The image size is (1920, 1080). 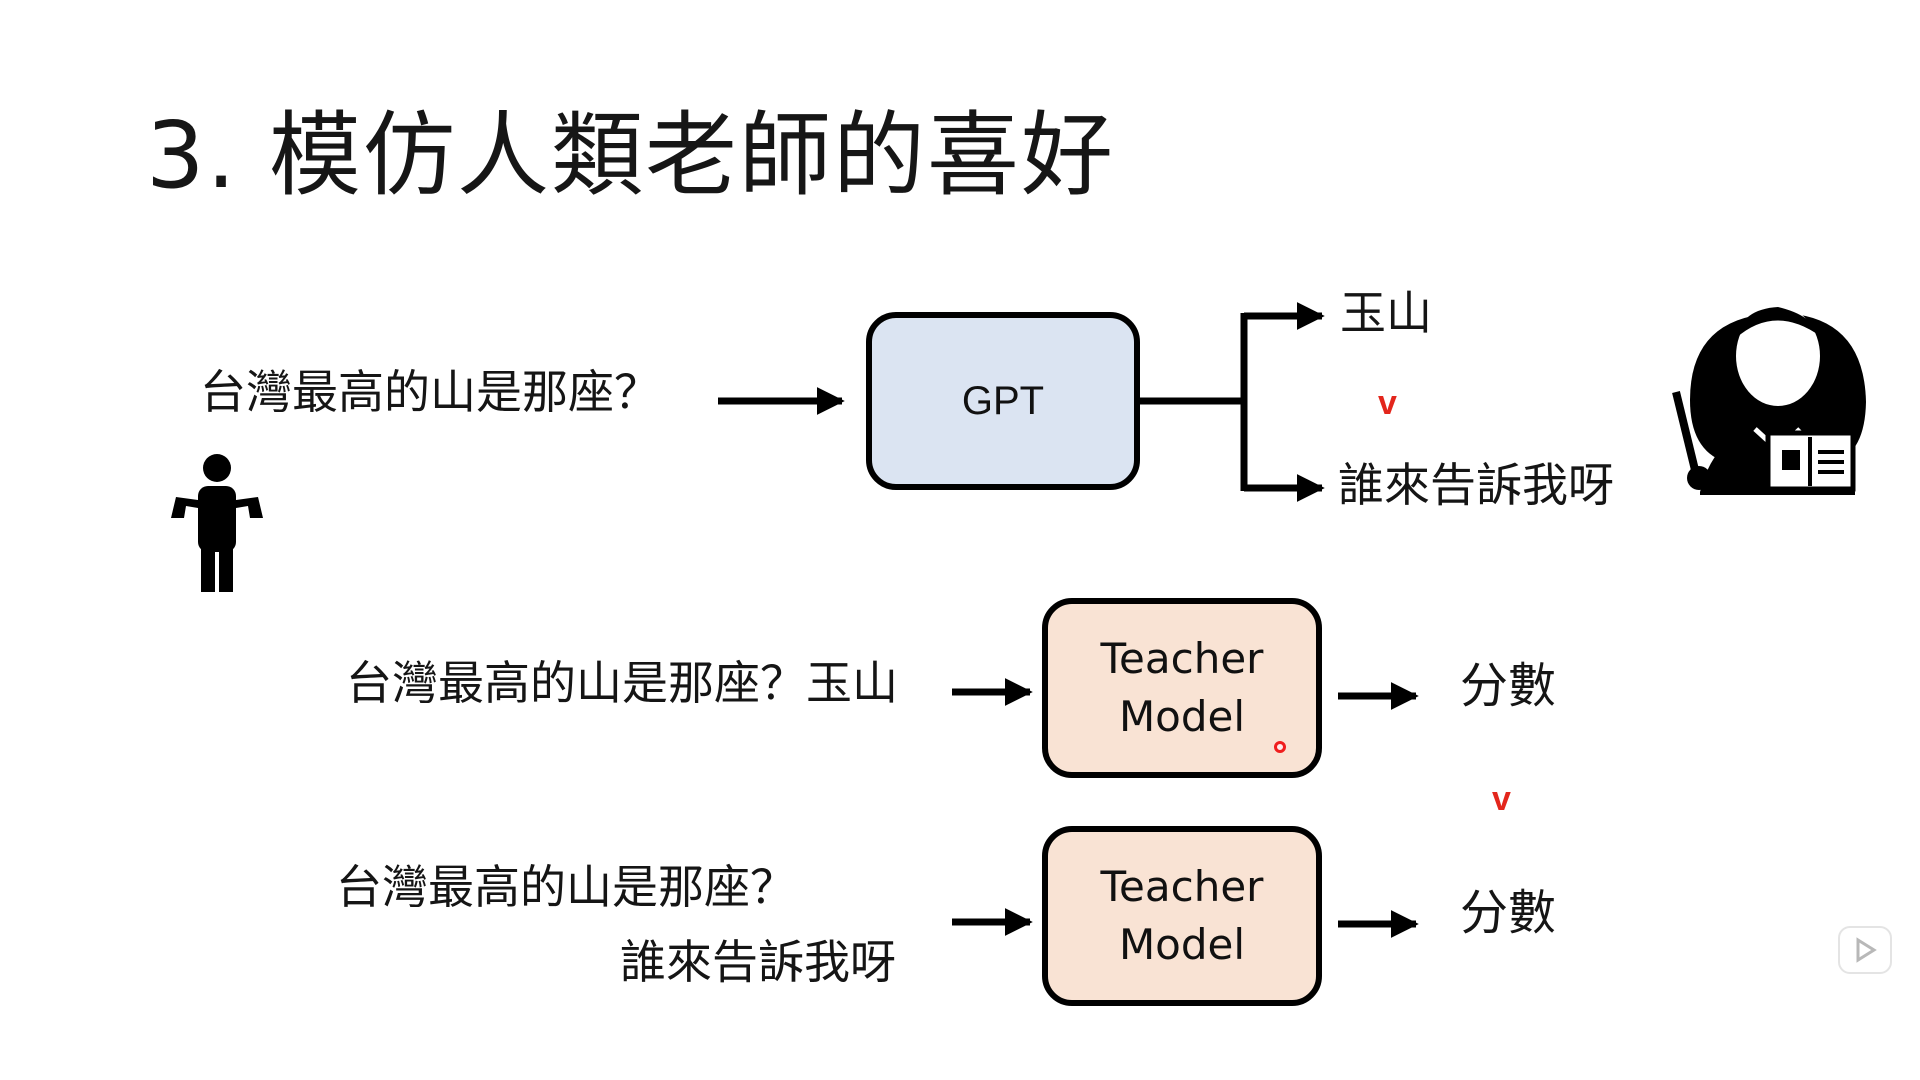 What do you see at coordinates (217, 523) in the screenshot?
I see `person-shrugging-icon` at bounding box center [217, 523].